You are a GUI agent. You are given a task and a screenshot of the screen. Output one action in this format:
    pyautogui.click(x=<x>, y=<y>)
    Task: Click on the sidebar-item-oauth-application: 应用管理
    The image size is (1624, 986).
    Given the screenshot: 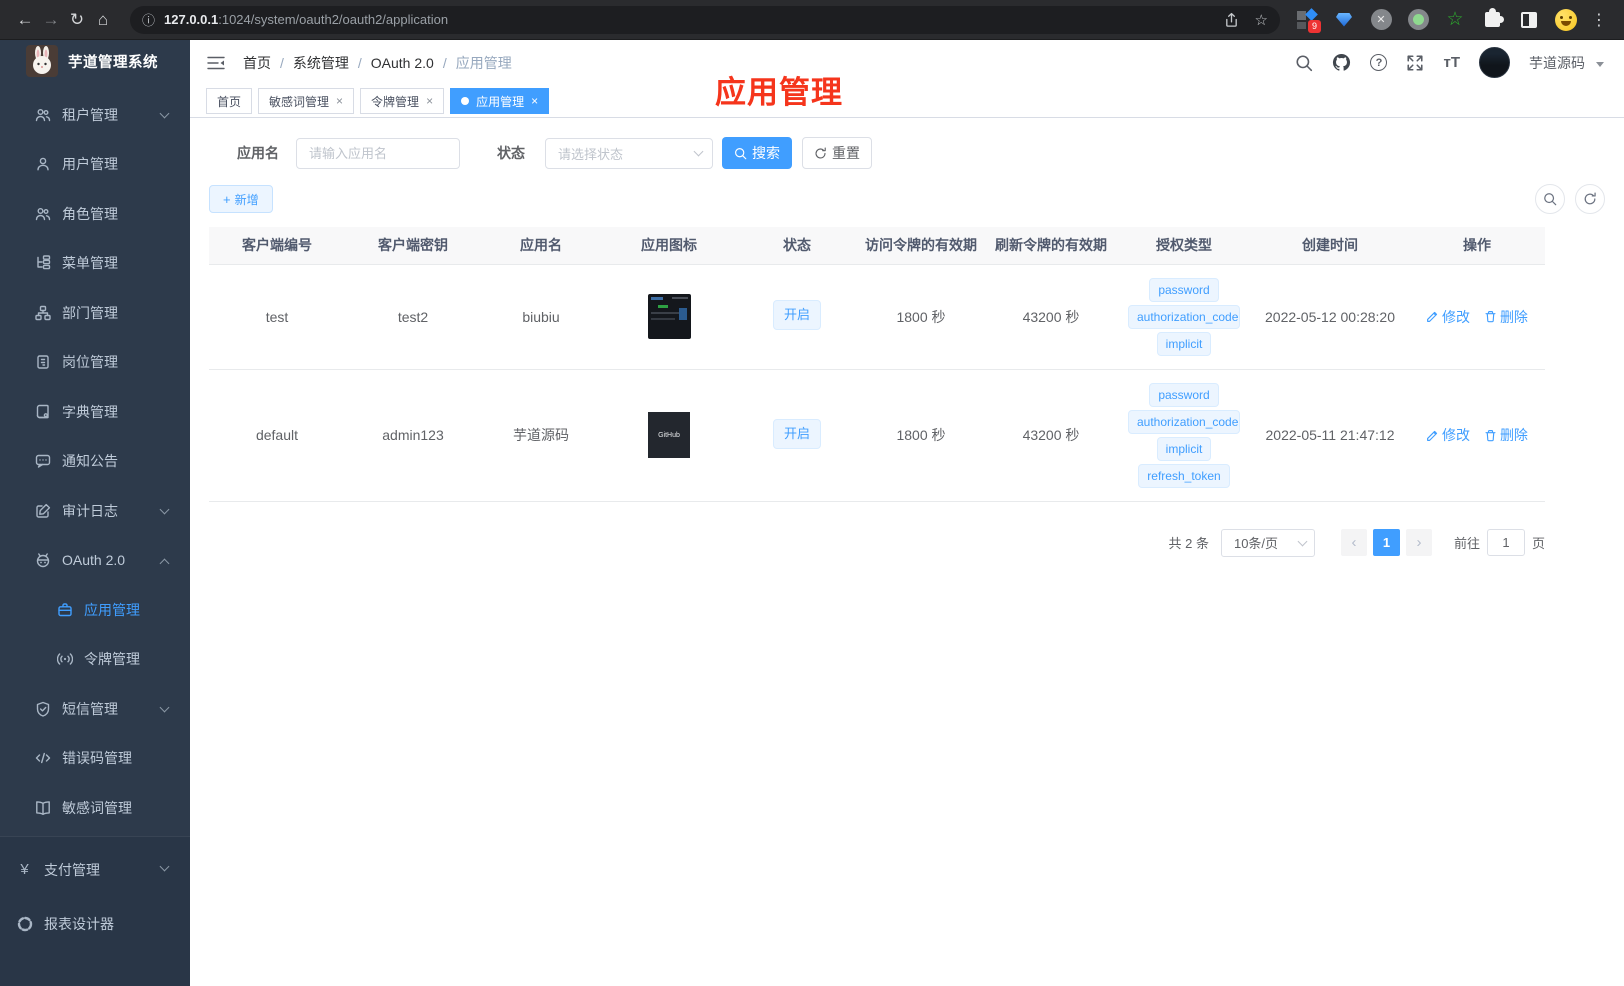 What is the action you would take?
    pyautogui.click(x=95, y=610)
    